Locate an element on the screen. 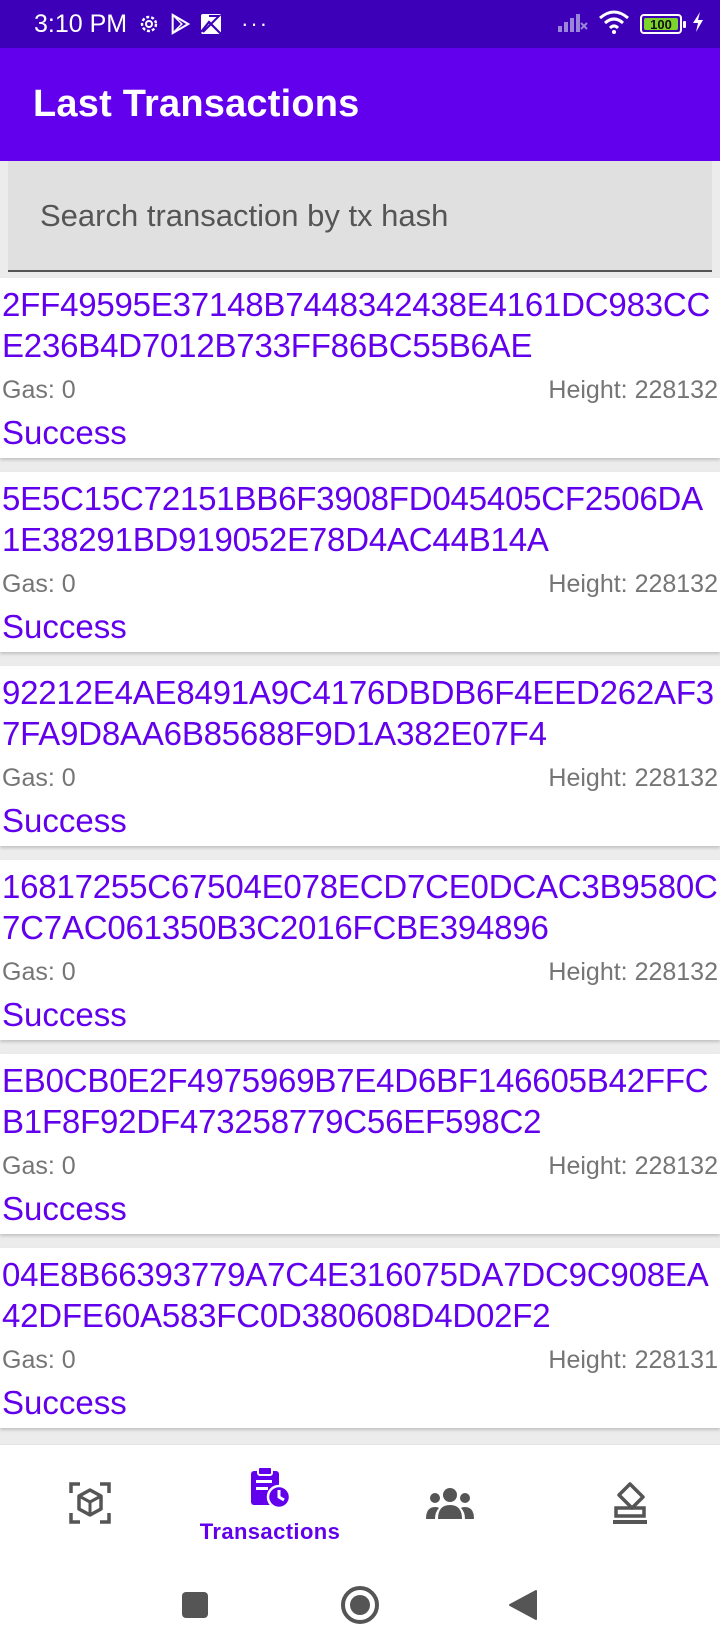 This screenshot has height=1650, width=720. home-button is located at coordinates (360, 1607).